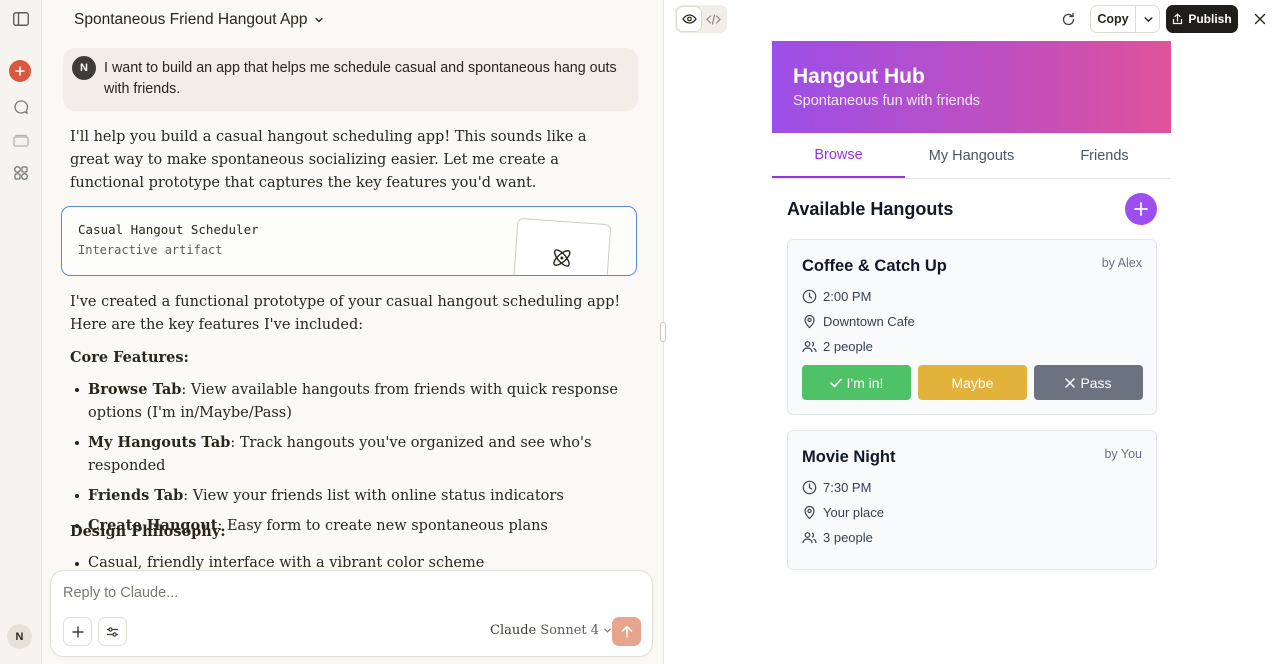 This screenshot has height=664, width=1280. I want to click on pass-button: Pass, so click(1088, 382).